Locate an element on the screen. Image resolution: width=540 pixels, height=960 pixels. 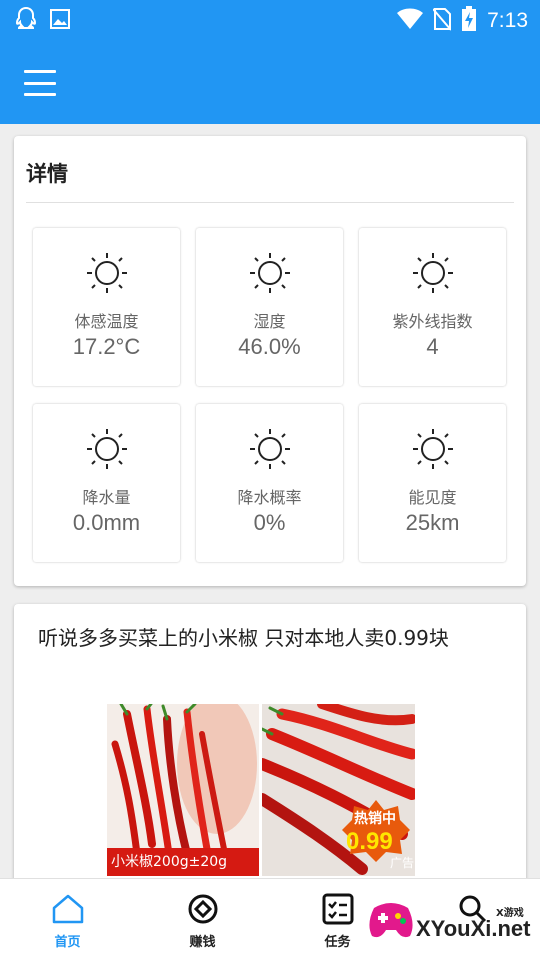
pepper-photo-right: 热销中 0.99 广告 is located at coordinates (338, 790).